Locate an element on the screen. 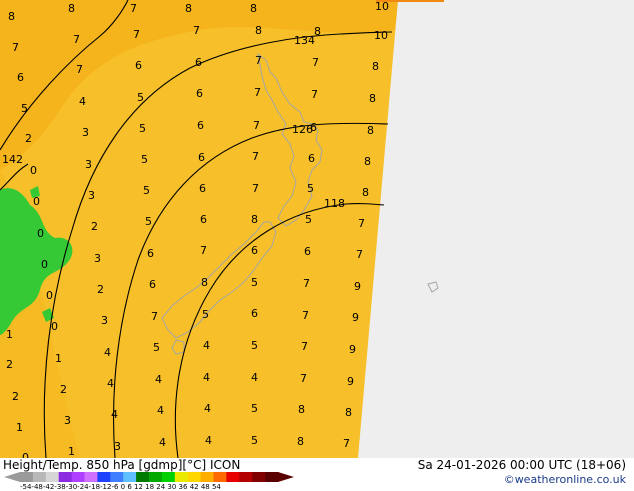  valid-time: Sa 24-01-2026 00:00 UTC (18+06) is located at coordinates (521, 465).